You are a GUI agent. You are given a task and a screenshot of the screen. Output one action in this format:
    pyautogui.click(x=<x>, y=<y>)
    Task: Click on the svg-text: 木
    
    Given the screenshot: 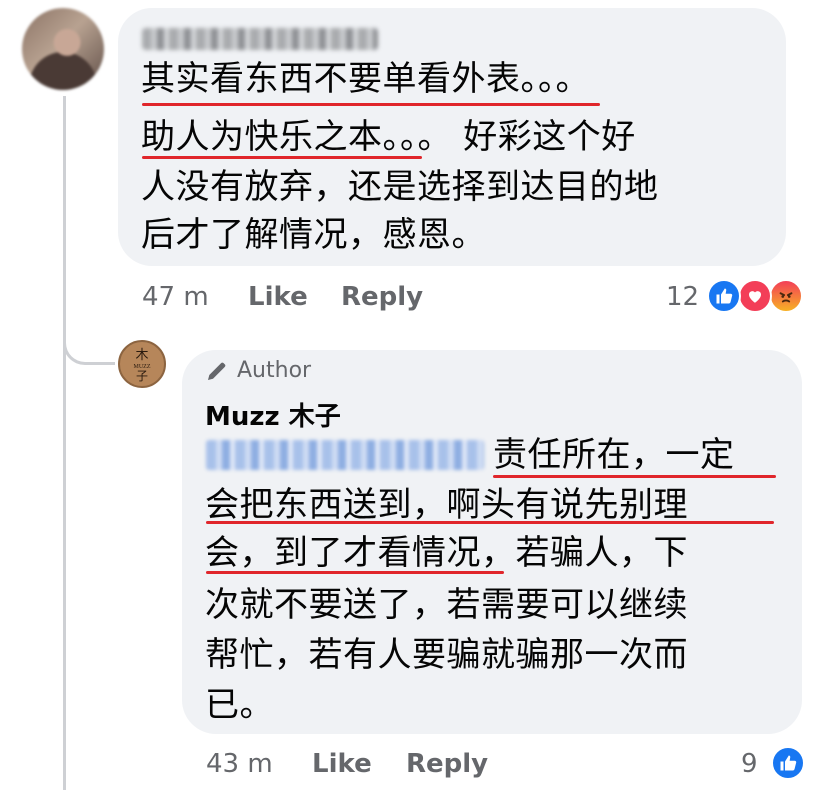 What is the action you would take?
    pyautogui.click(x=141, y=354)
    